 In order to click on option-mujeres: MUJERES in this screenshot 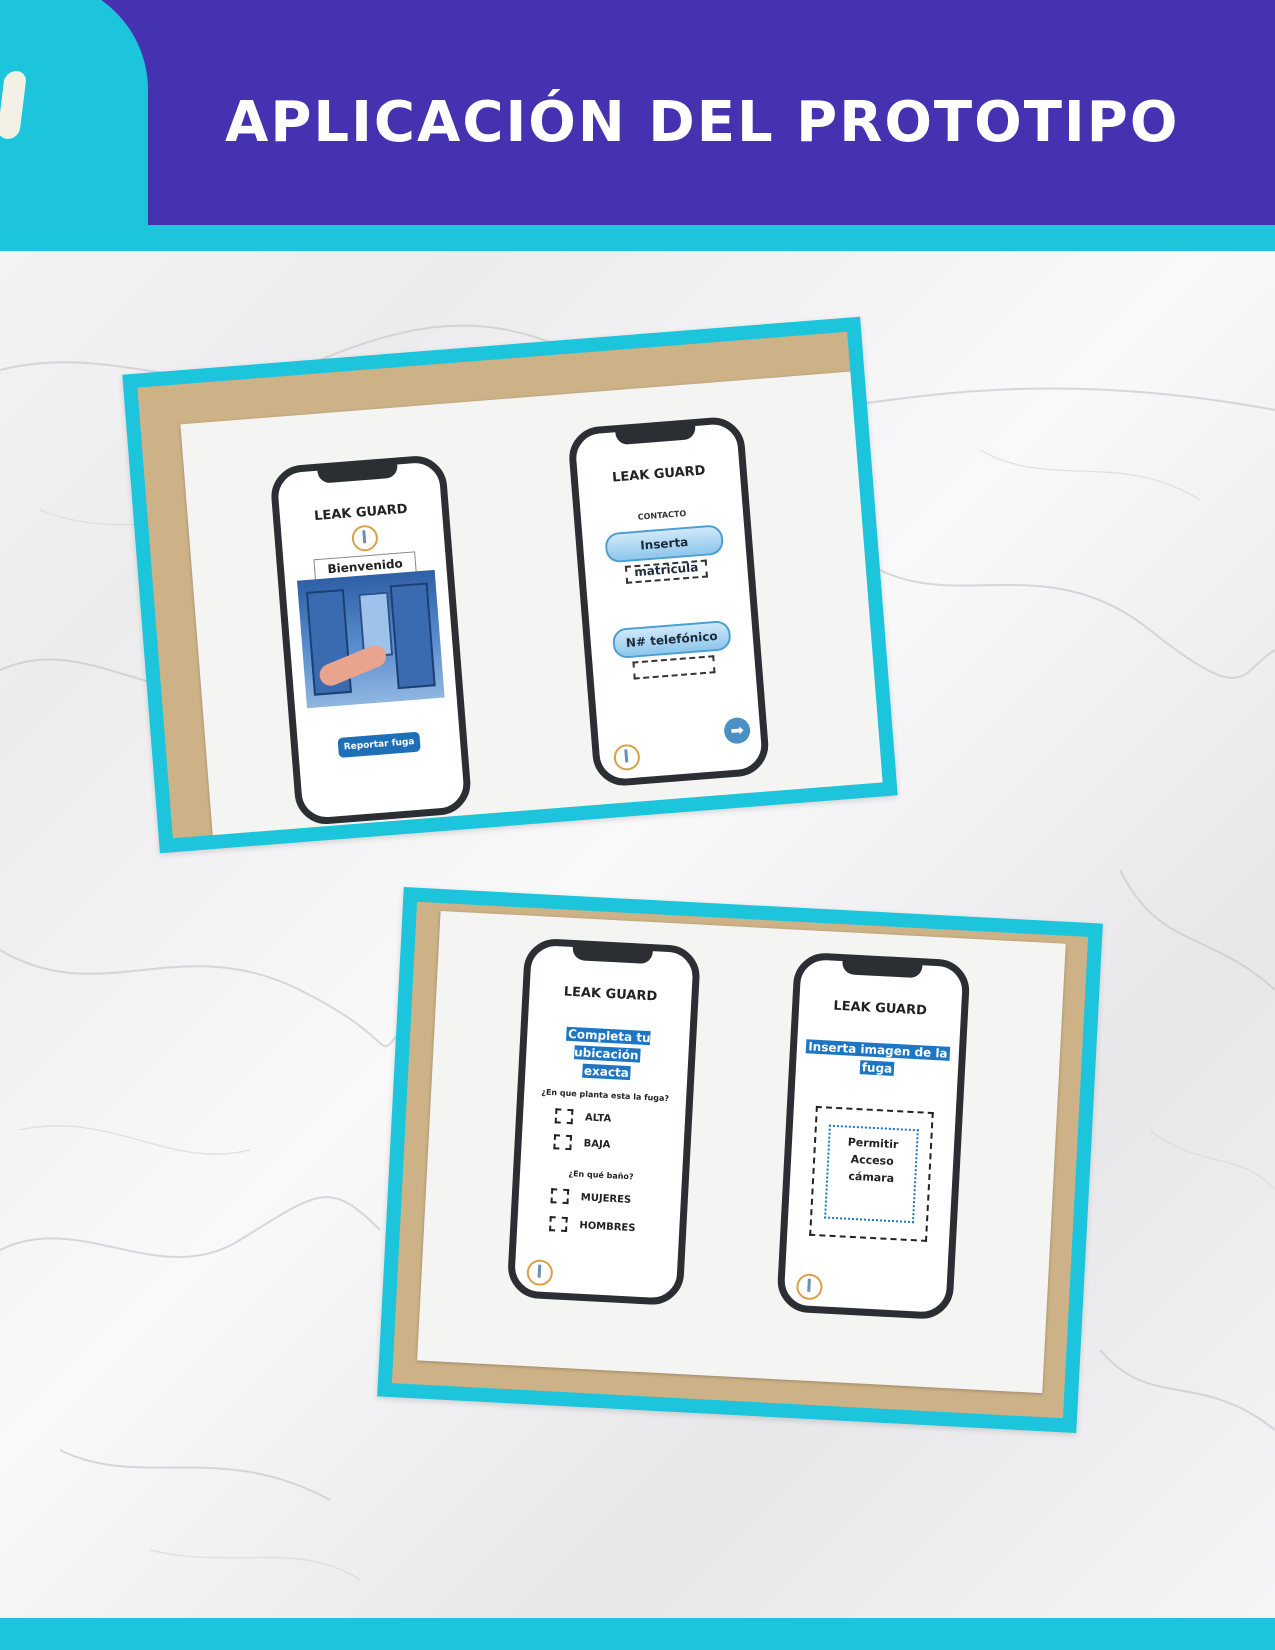, I will do `click(590, 1197)`.